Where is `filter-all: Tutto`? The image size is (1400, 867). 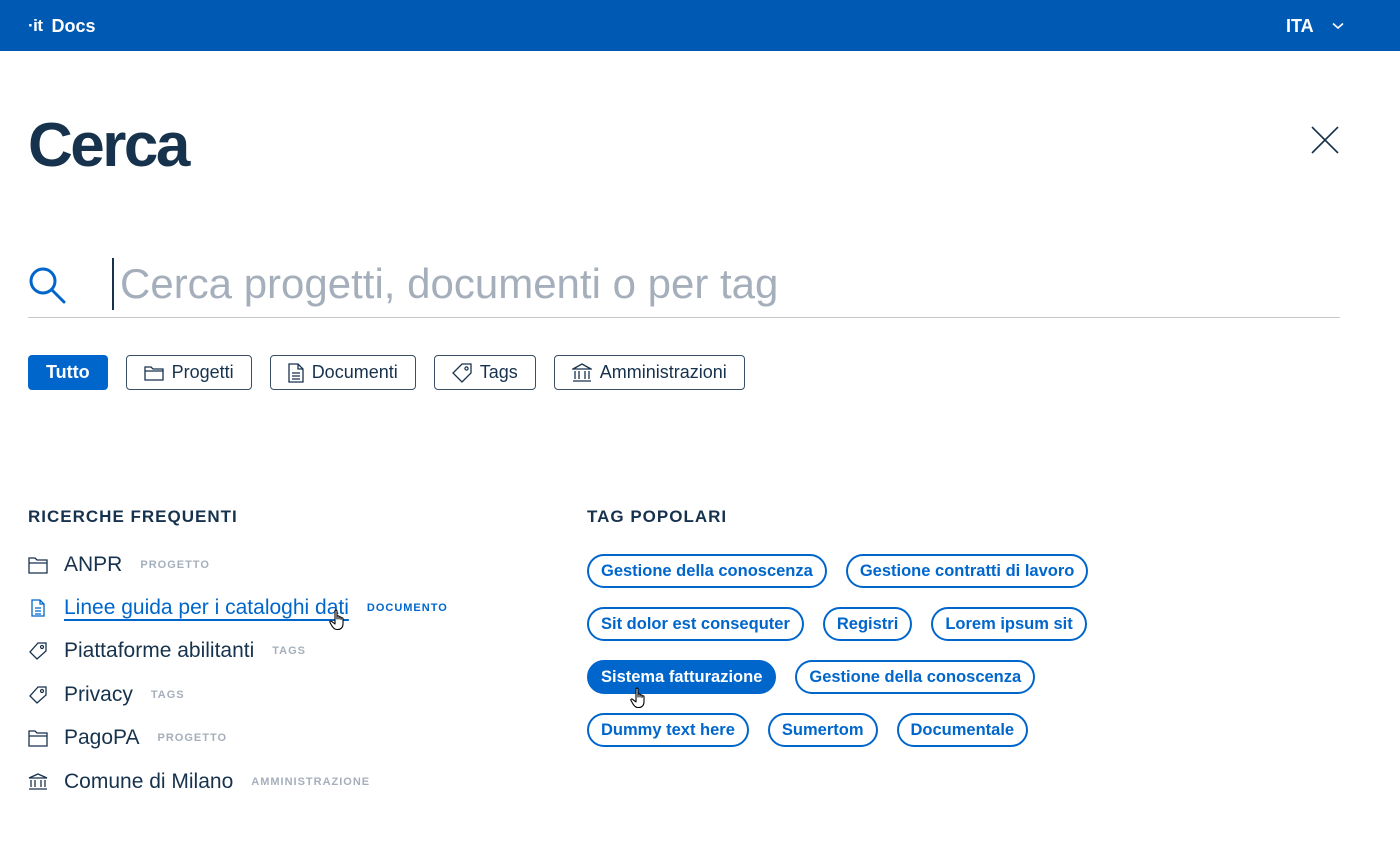
filter-all: Tutto is located at coordinates (68, 372).